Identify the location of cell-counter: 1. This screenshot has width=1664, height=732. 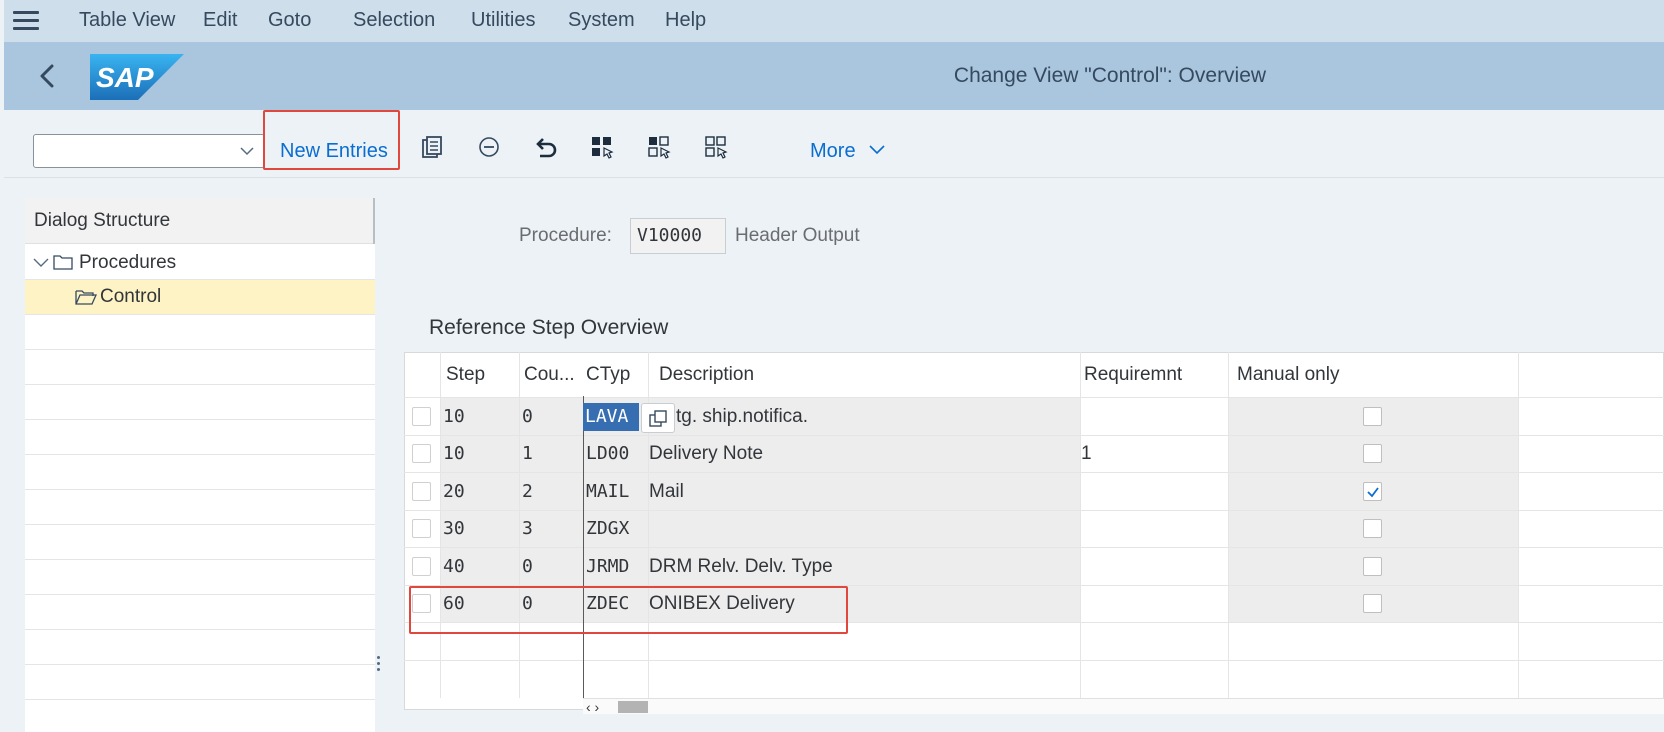
(527, 453).